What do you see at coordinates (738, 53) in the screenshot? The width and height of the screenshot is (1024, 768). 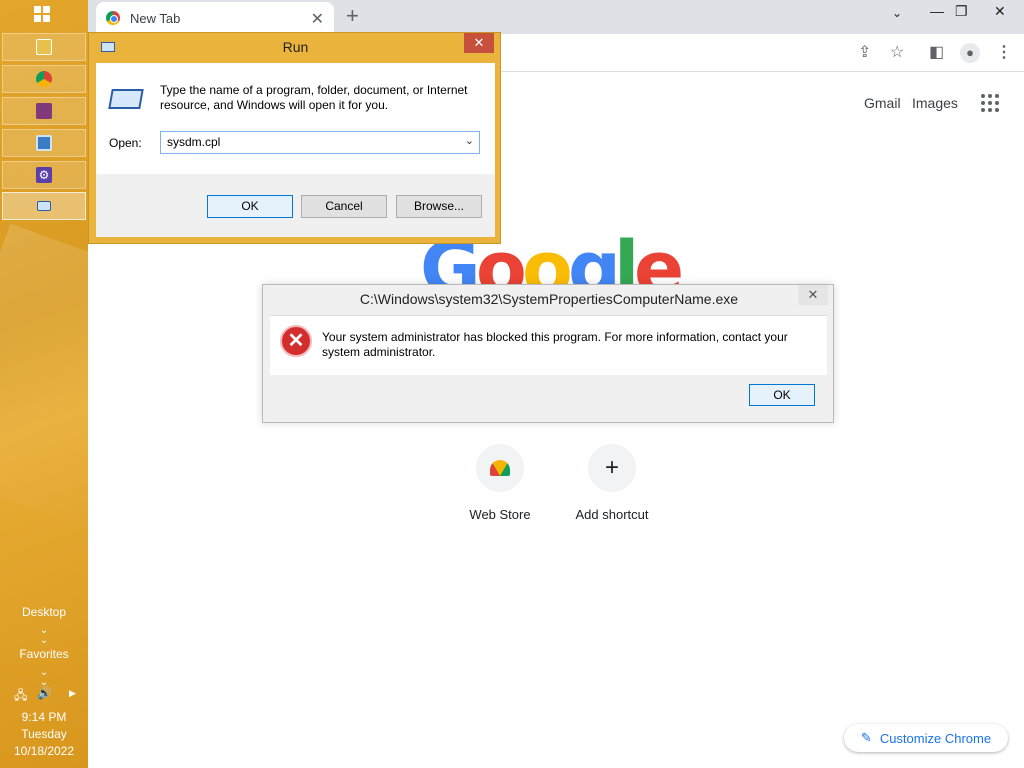 I see `address-bar` at bounding box center [738, 53].